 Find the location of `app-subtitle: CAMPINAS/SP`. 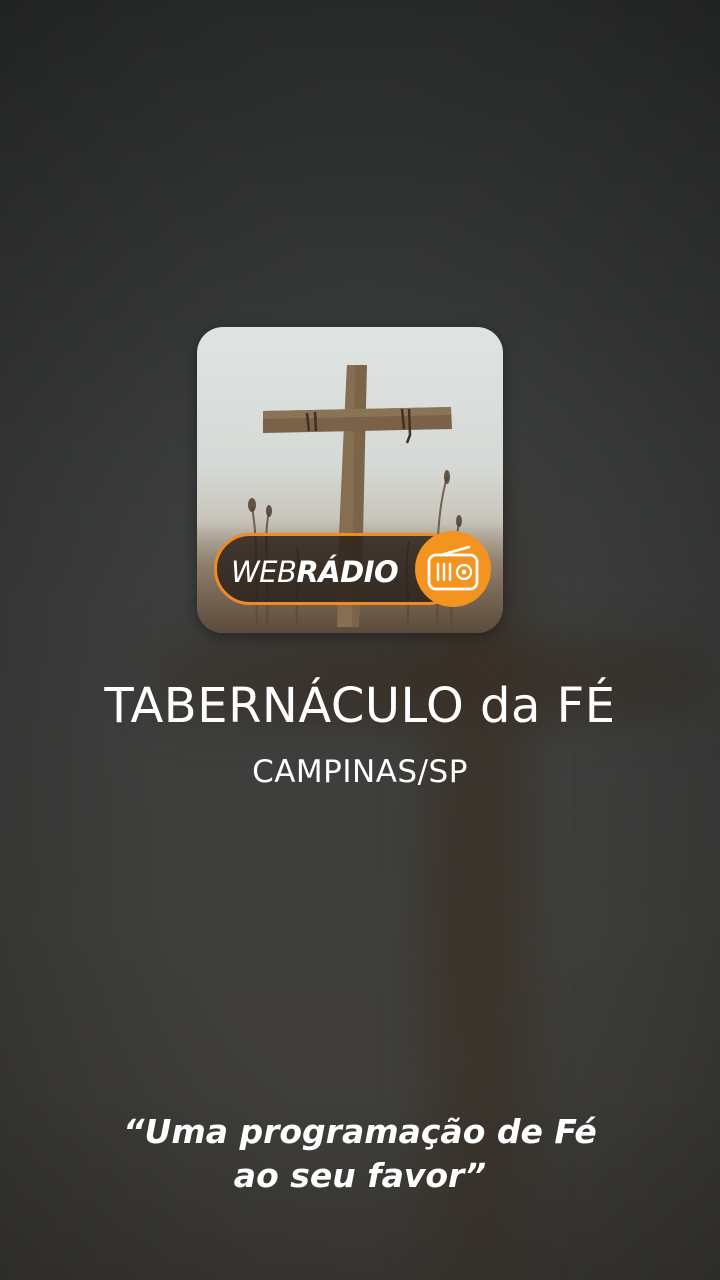

app-subtitle: CAMPINAS/SP is located at coordinates (360, 772).